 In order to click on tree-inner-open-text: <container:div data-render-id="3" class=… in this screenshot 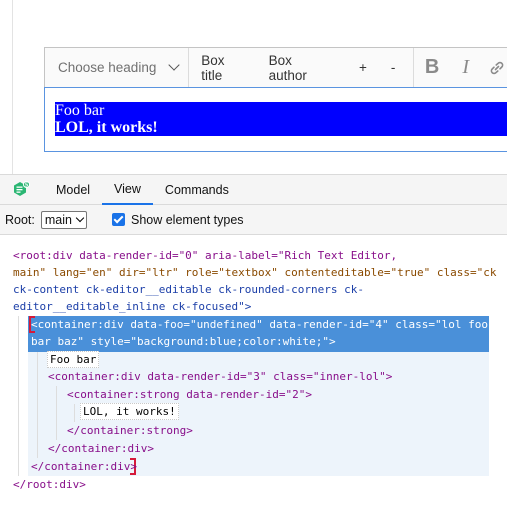, I will do `click(220, 376)`.